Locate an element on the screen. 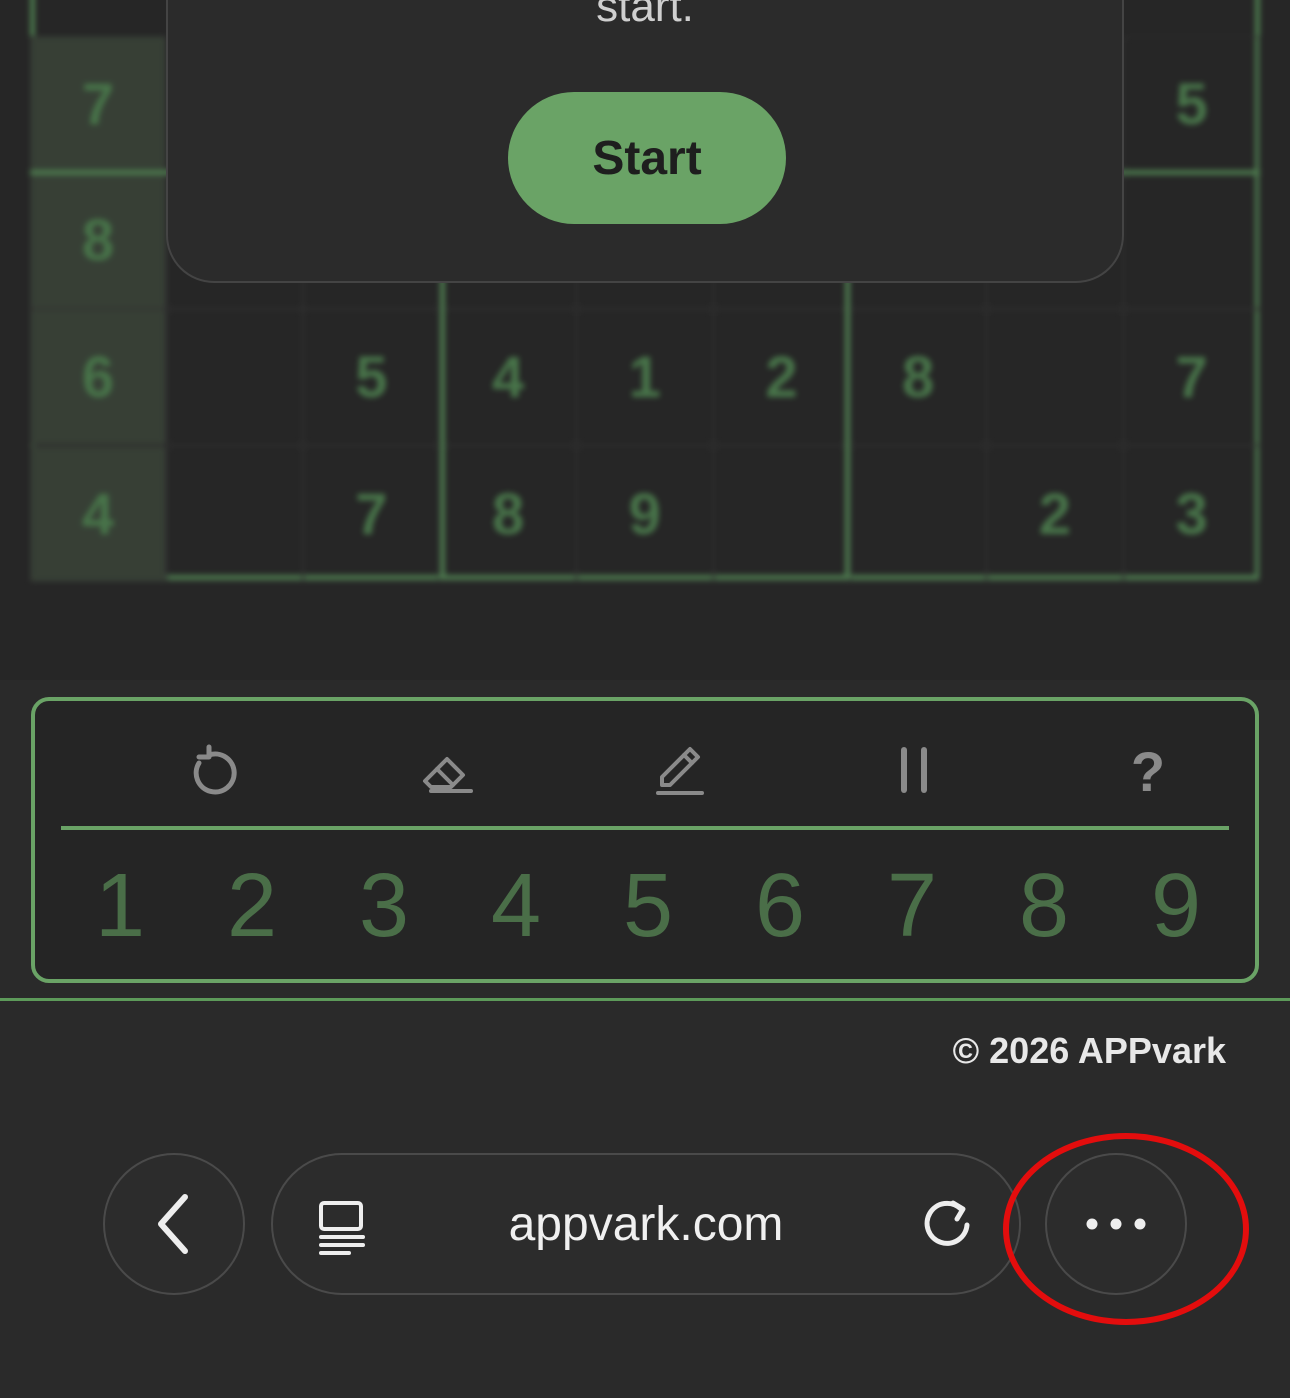 The height and width of the screenshot is (1398, 1290). back-button is located at coordinates (174, 1224).